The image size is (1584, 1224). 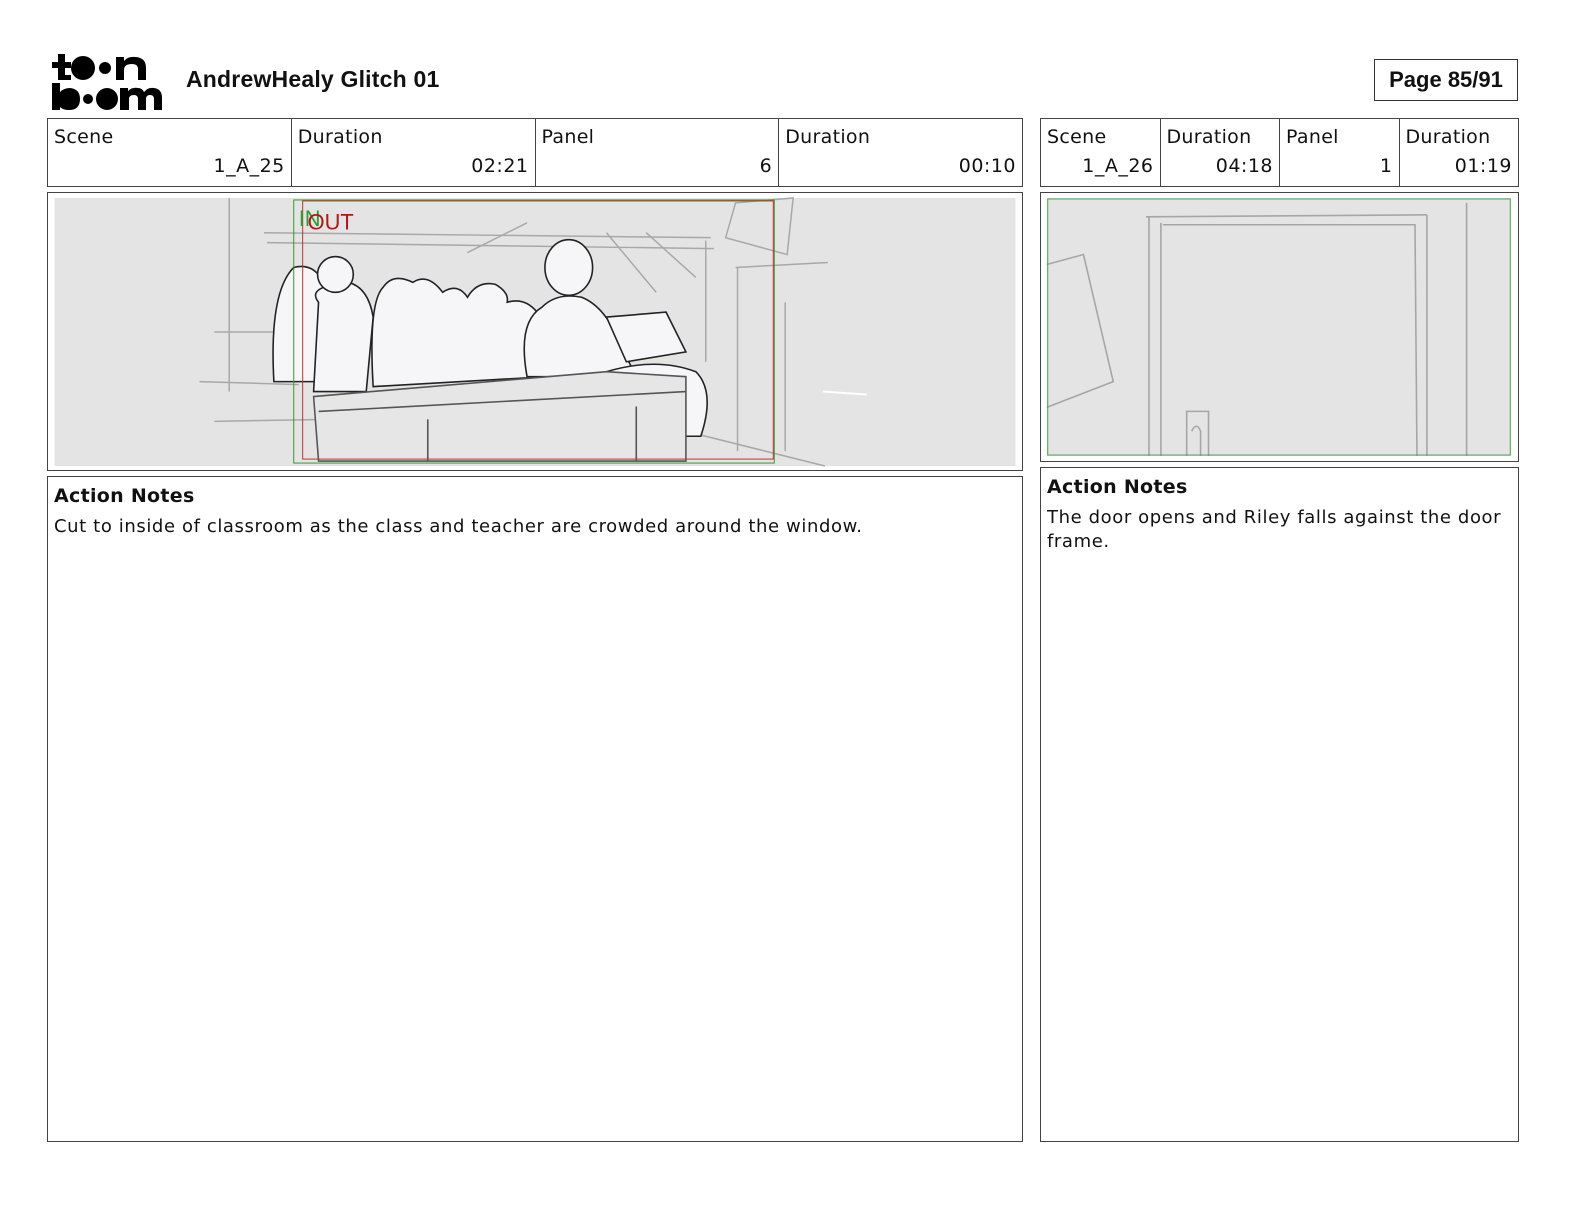 I want to click on scene-duration-cell: Duration 04:18, so click(x=1220, y=152).